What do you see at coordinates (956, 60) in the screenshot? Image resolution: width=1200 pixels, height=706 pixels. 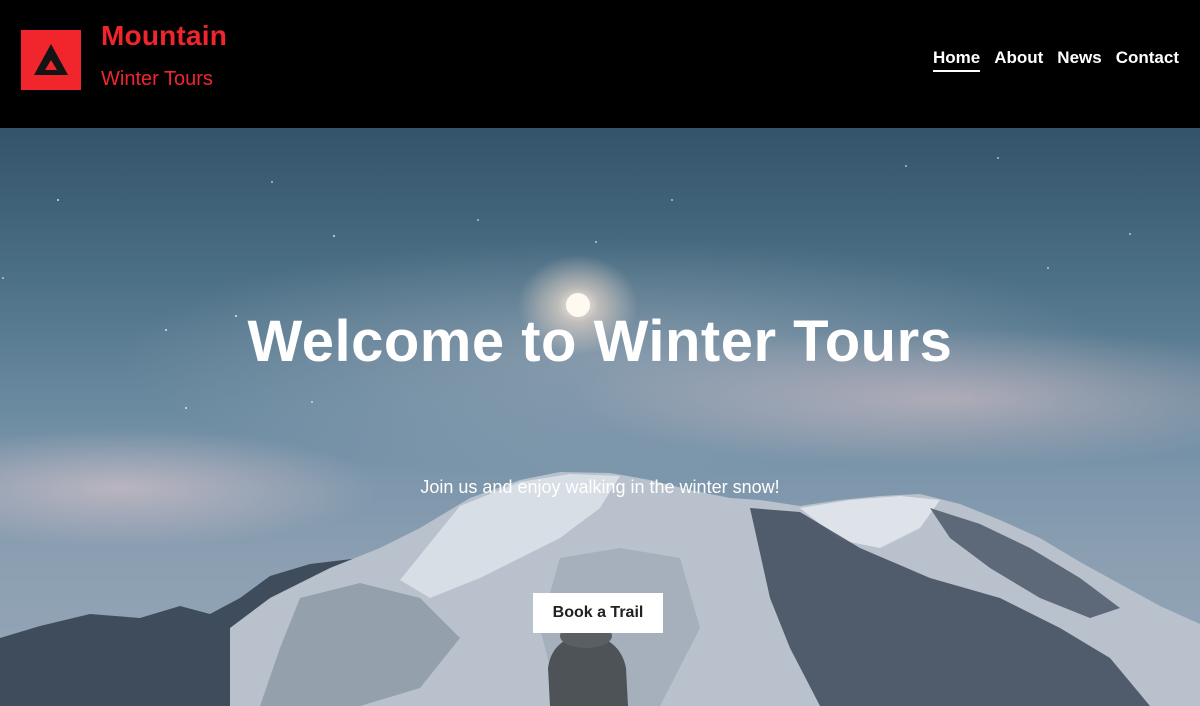 I see `nav-item-home: Home` at bounding box center [956, 60].